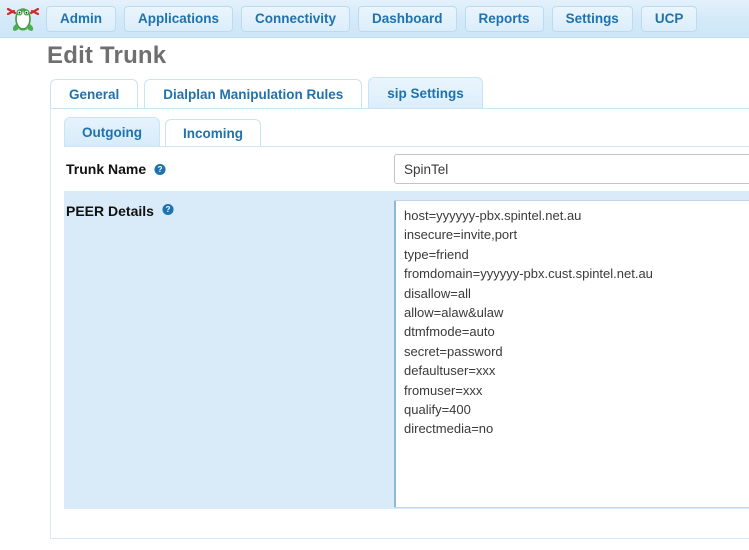 This screenshot has width=749, height=550. I want to click on nav-item-settings: Settings, so click(592, 18).